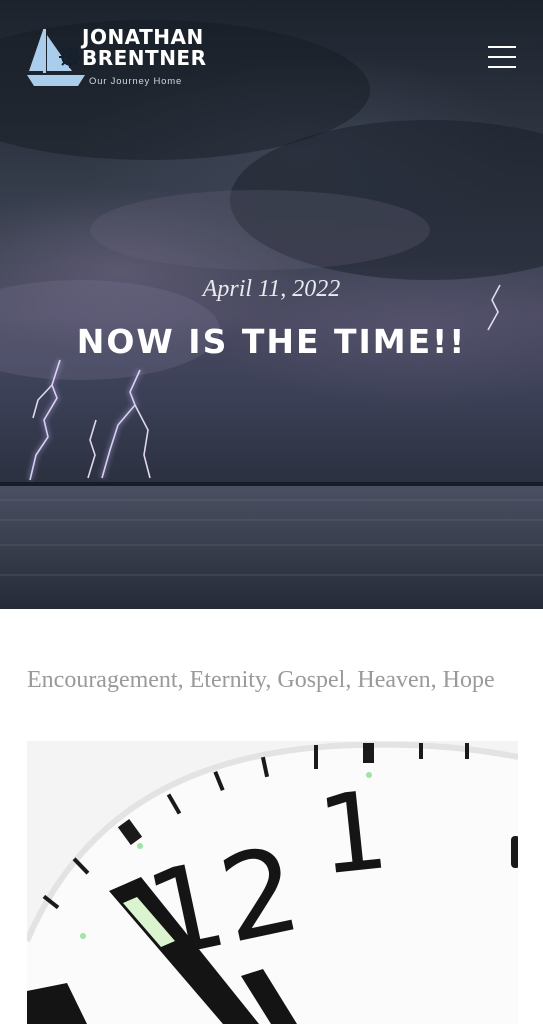  Describe the element at coordinates (143, 37) in the screenshot. I see `logo-line-1: JONATHAN` at that location.